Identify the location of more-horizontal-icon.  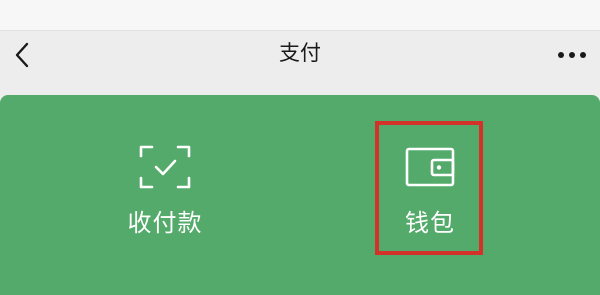
(572, 55).